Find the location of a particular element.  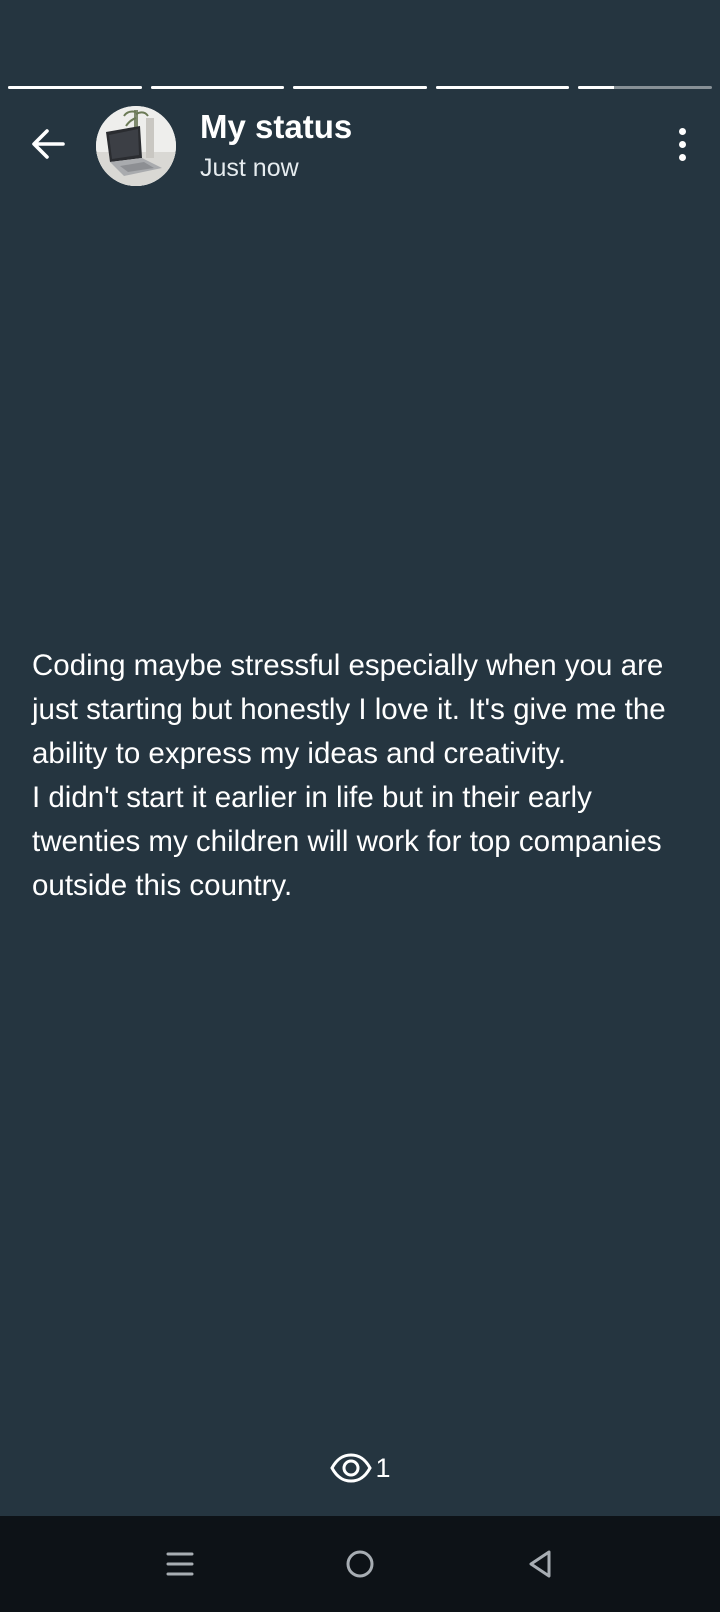

status-title: My status is located at coordinates (276, 126).